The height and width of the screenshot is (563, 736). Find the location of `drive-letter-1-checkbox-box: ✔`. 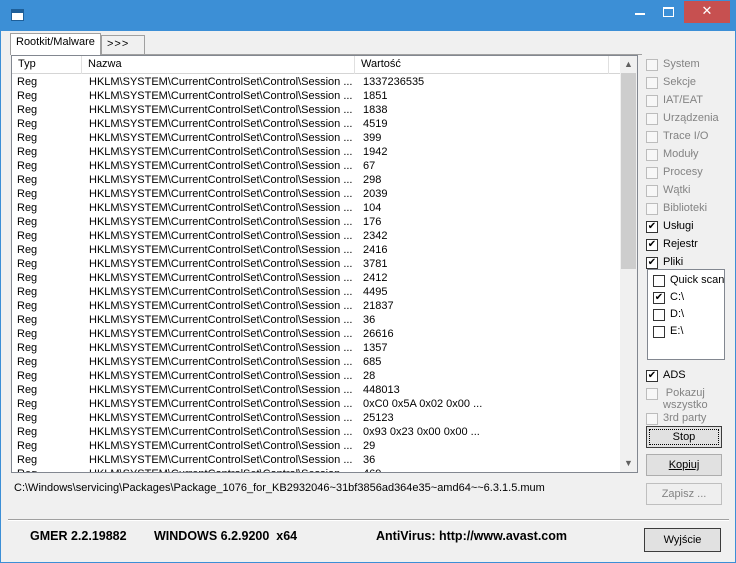

drive-letter-1-checkbox-box: ✔ is located at coordinates (659, 298).